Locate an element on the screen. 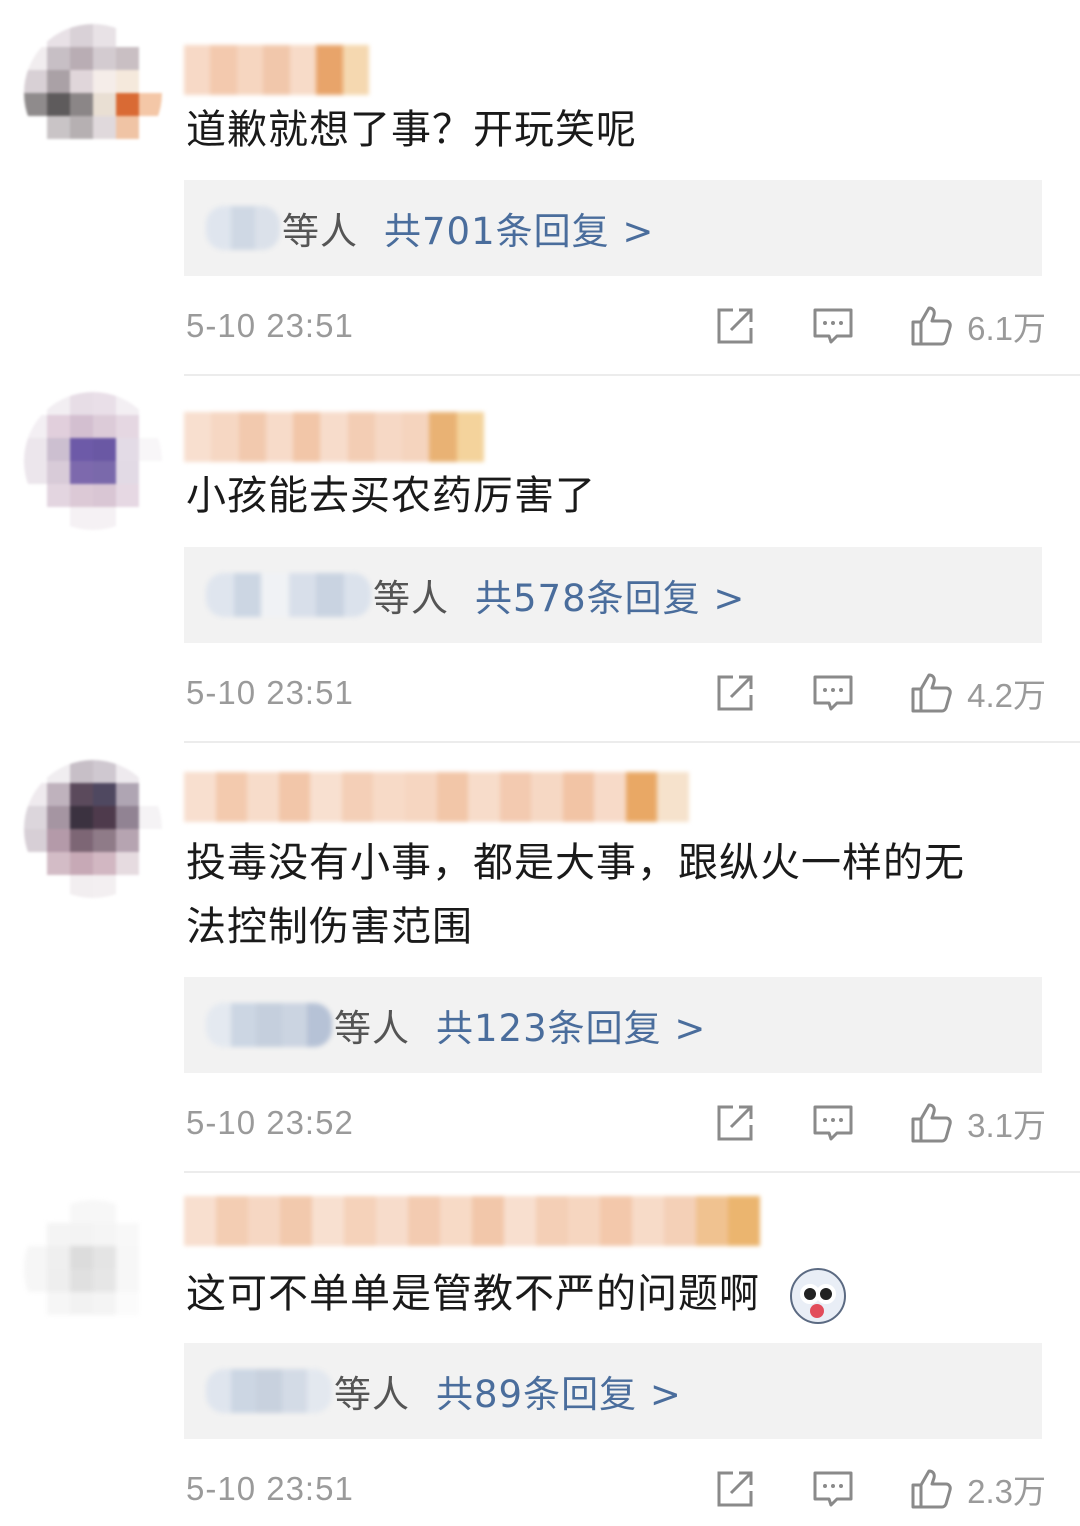 This screenshot has width=1080, height=1526. like-button: 4.2万 is located at coordinates (977, 693).